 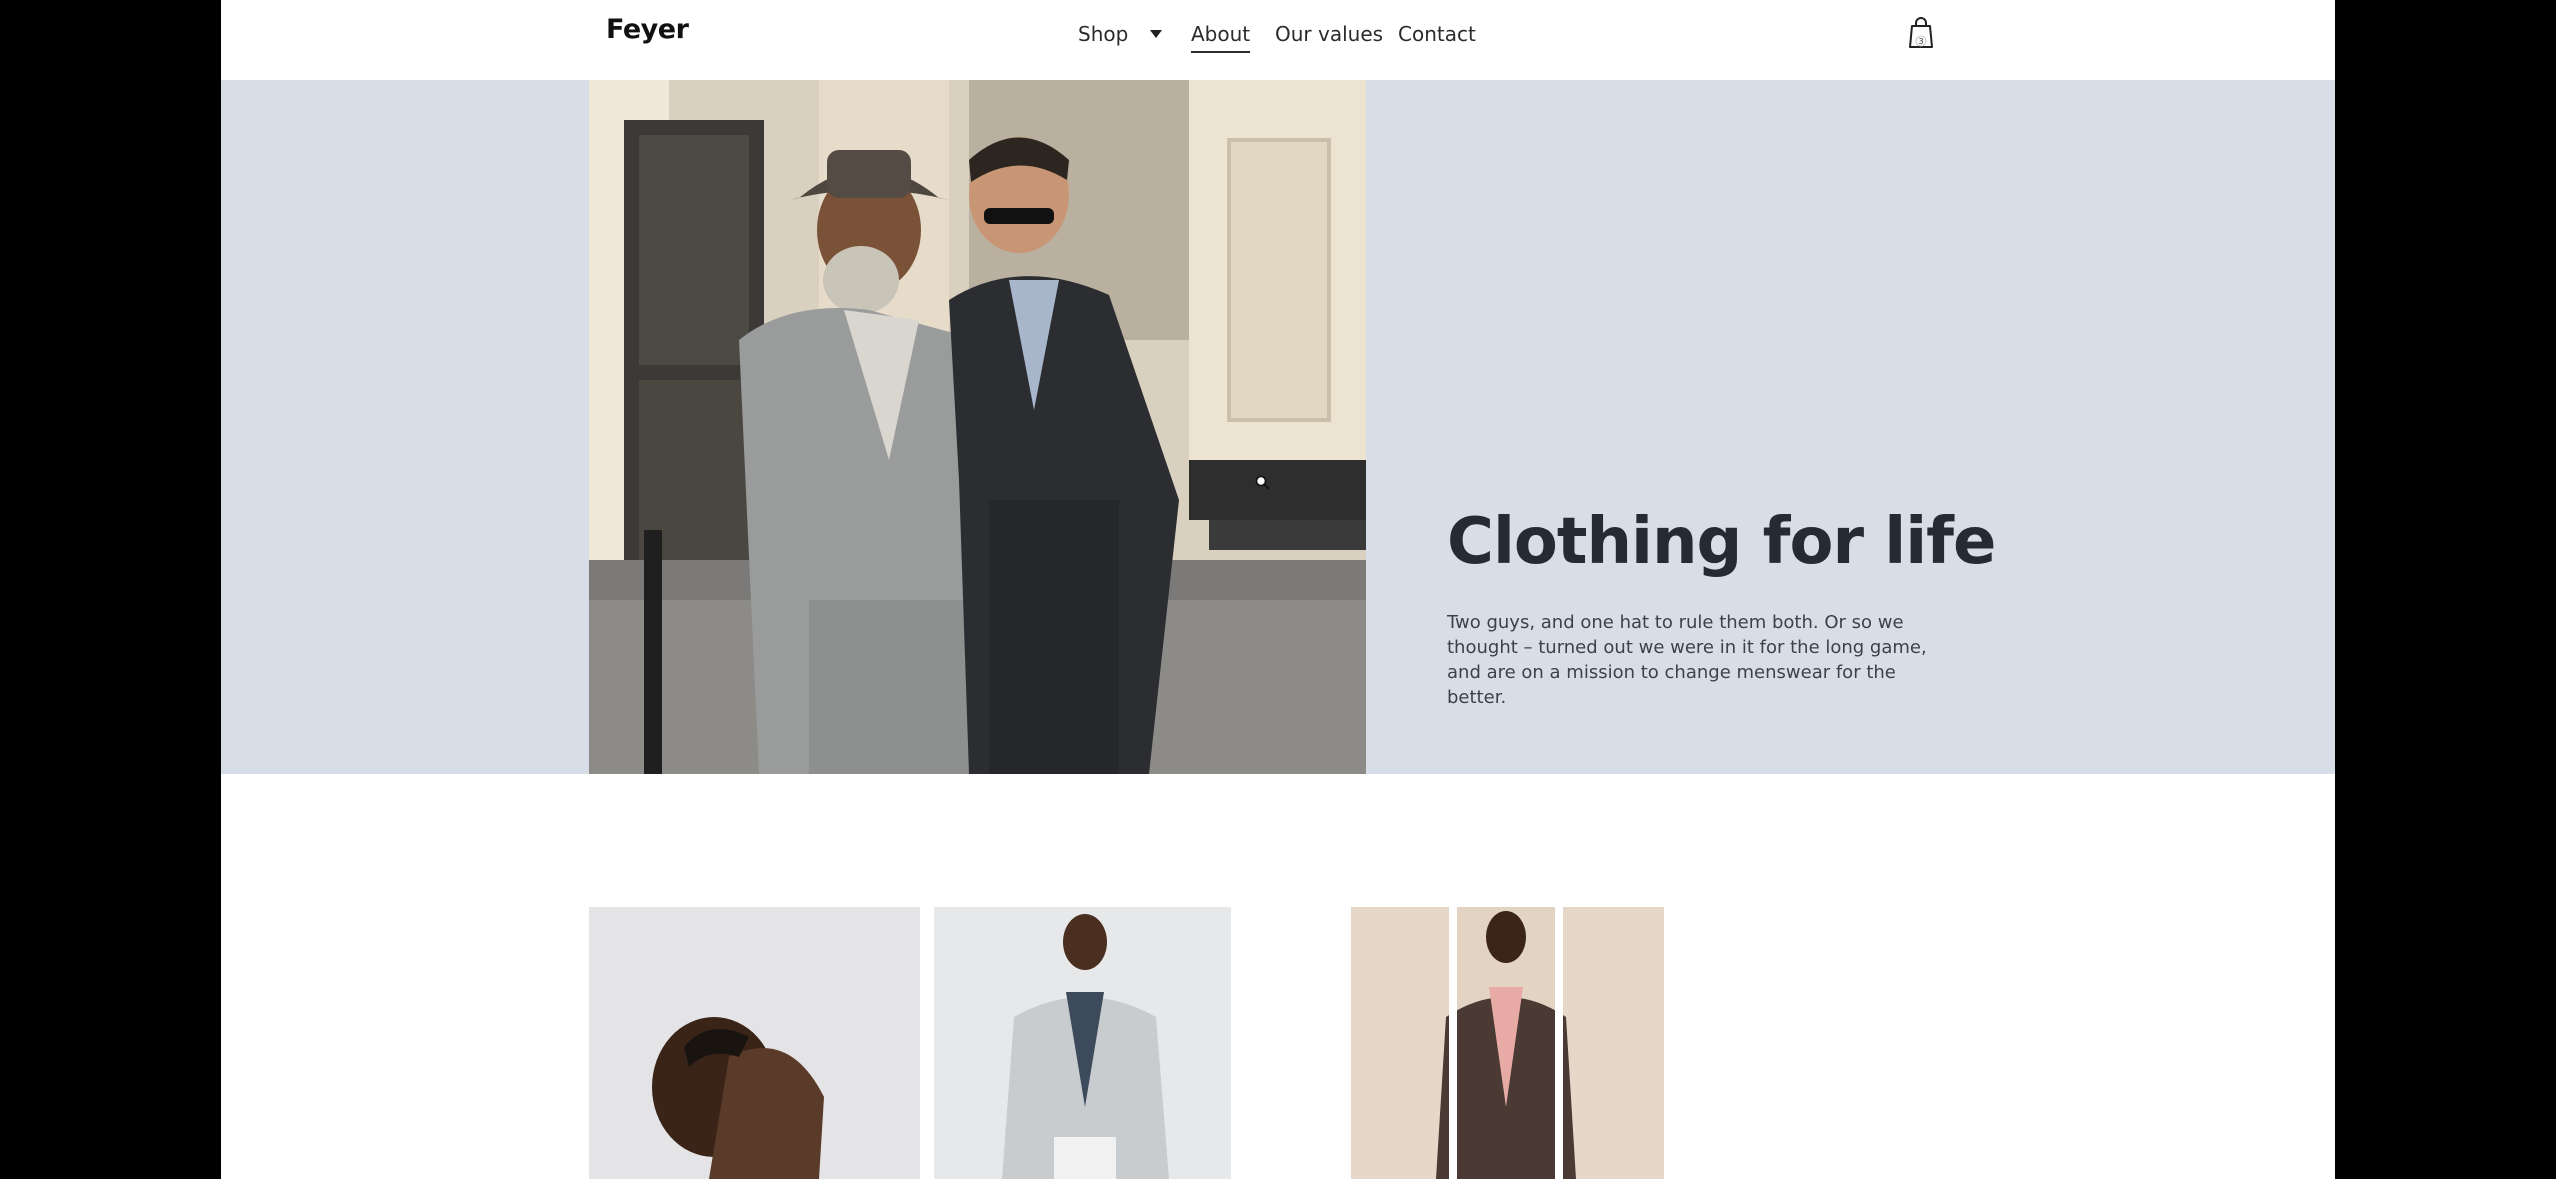 What do you see at coordinates (1262, 482) in the screenshot?
I see `zoom-cursor-icon` at bounding box center [1262, 482].